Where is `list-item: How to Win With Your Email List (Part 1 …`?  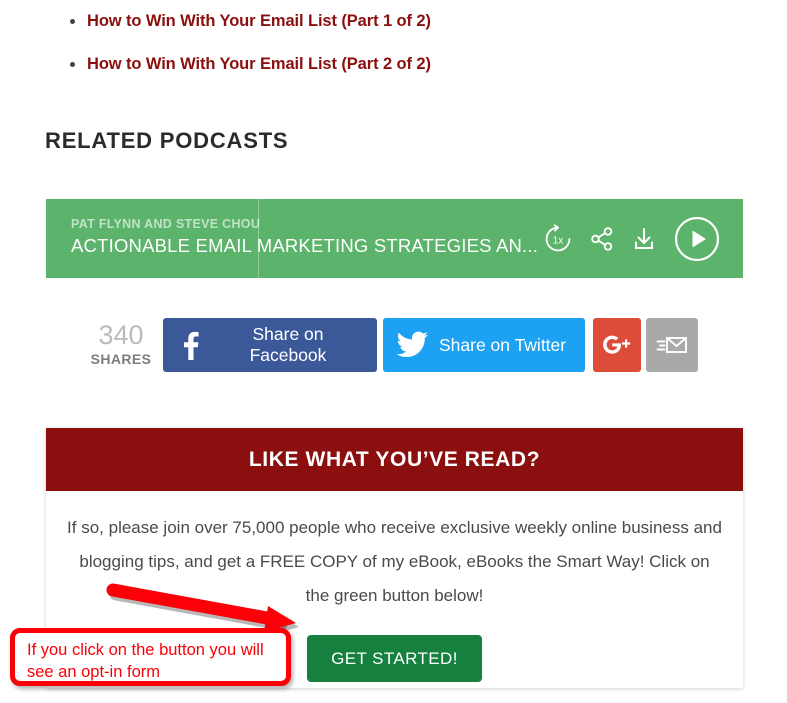
list-item: How to Win With Your Email List (Part 1 … is located at coordinates (372, 21).